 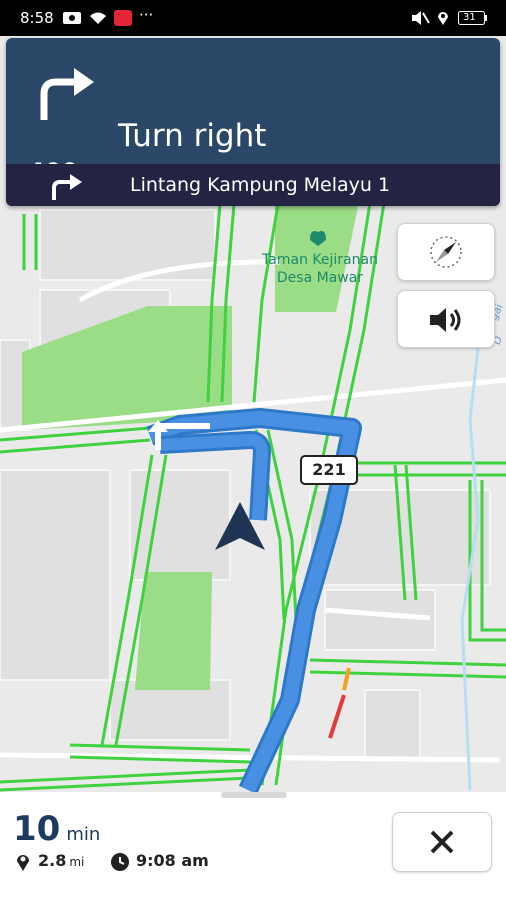 I want to click on distance-pin-icon, so click(x=23, y=863).